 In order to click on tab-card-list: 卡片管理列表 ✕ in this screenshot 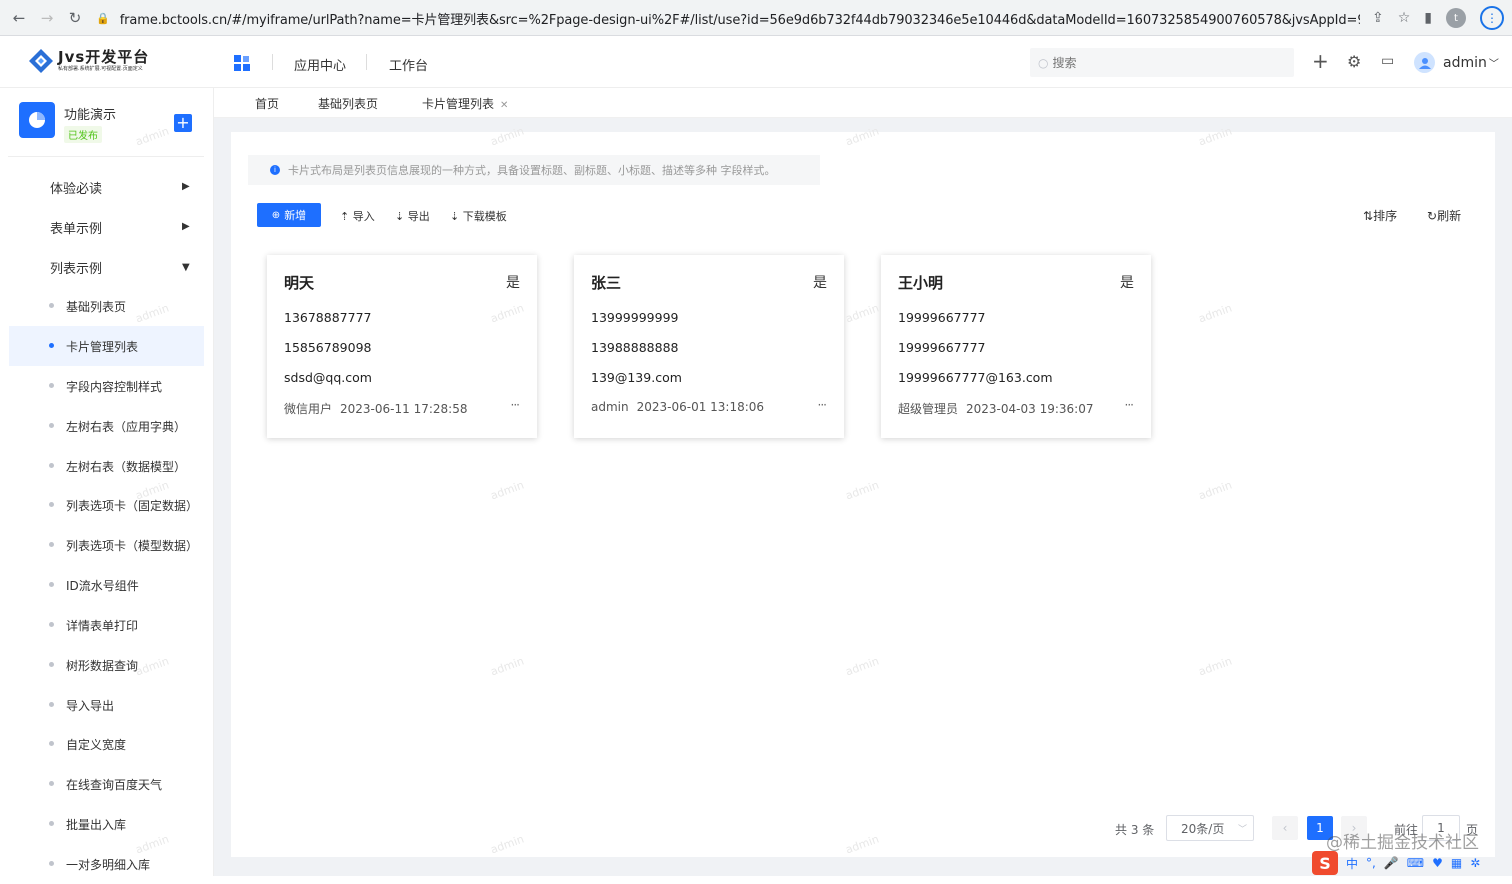, I will do `click(460, 107)`.